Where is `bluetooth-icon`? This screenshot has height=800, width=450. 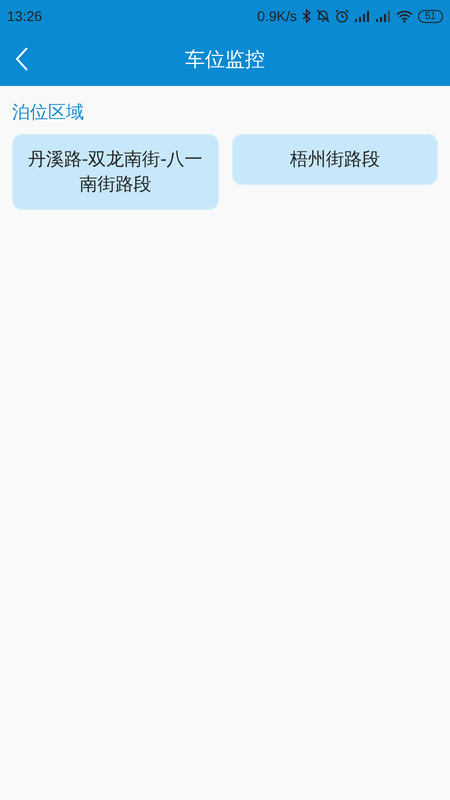 bluetooth-icon is located at coordinates (306, 16).